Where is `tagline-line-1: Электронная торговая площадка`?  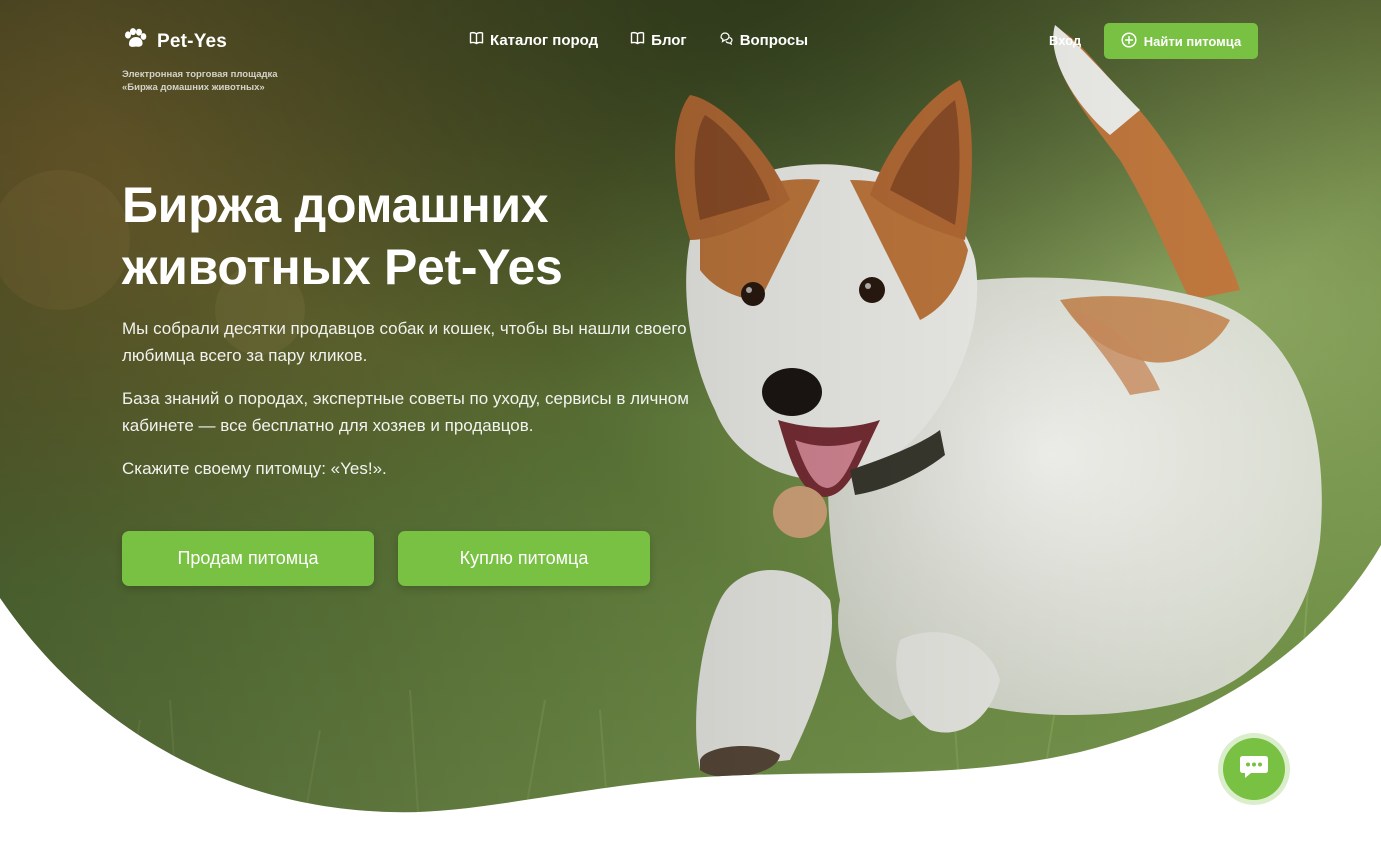 tagline-line-1: Электронная торговая площадка is located at coordinates (200, 74).